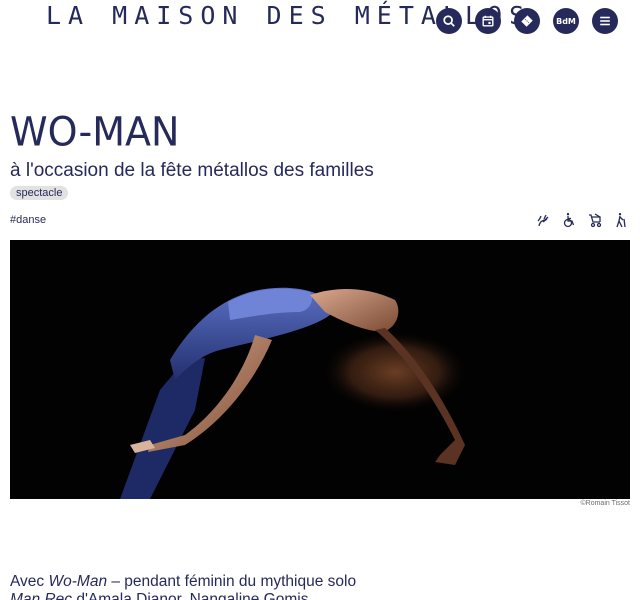  Describe the element at coordinates (543, 220) in the screenshot. I see `sign-language-icon` at that location.